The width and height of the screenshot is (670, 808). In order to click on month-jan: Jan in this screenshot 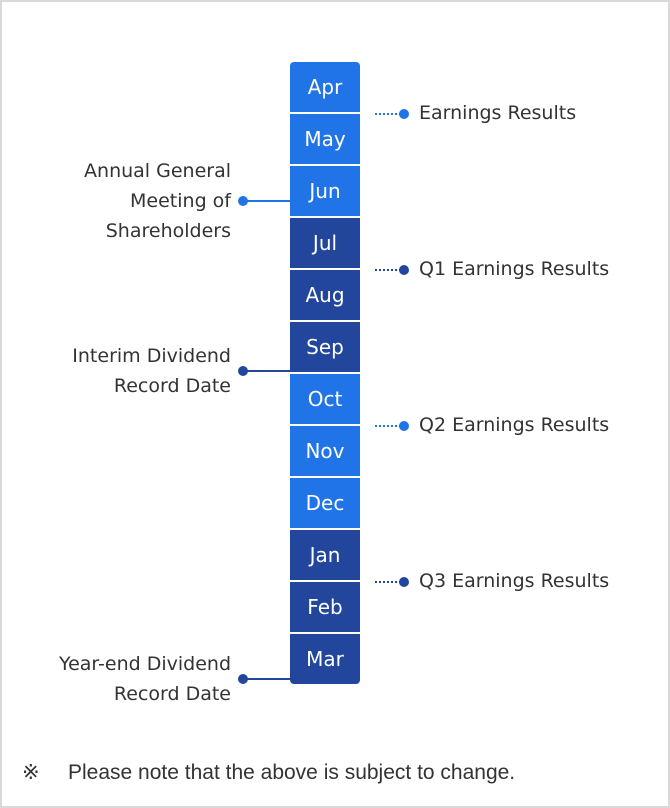, I will do `click(325, 555)`.